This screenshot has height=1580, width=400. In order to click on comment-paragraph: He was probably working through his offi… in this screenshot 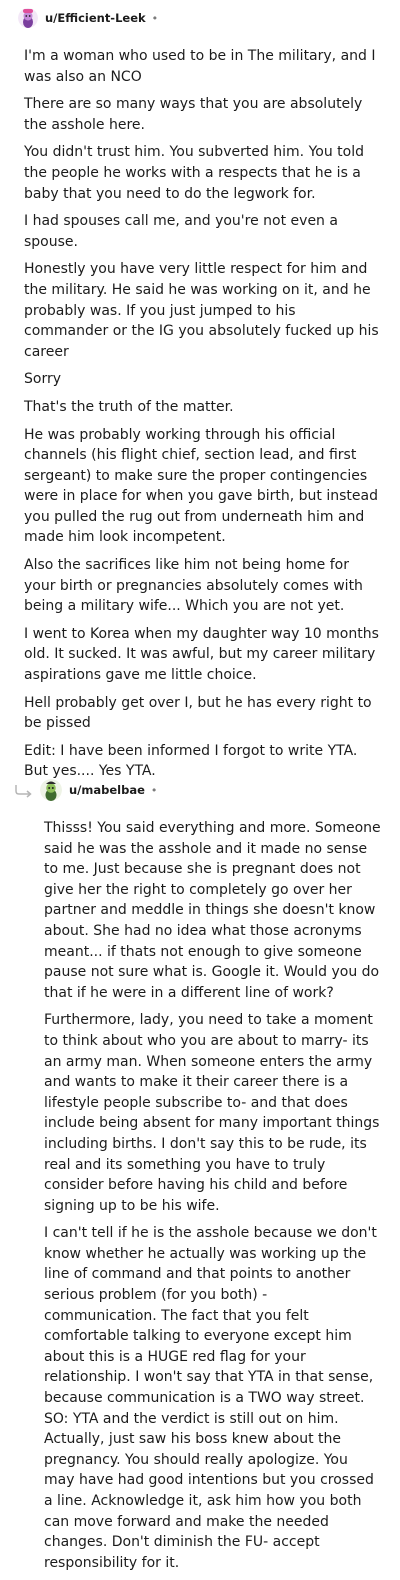, I will do `click(201, 486)`.